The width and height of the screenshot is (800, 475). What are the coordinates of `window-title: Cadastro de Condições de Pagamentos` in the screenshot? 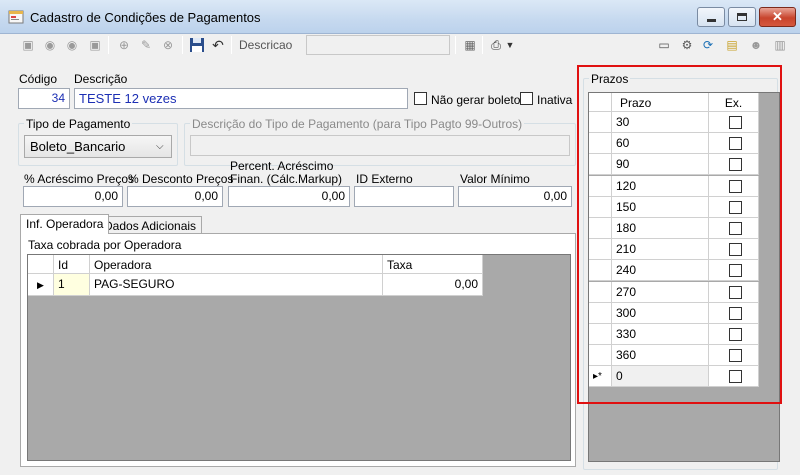 It's located at (145, 17).